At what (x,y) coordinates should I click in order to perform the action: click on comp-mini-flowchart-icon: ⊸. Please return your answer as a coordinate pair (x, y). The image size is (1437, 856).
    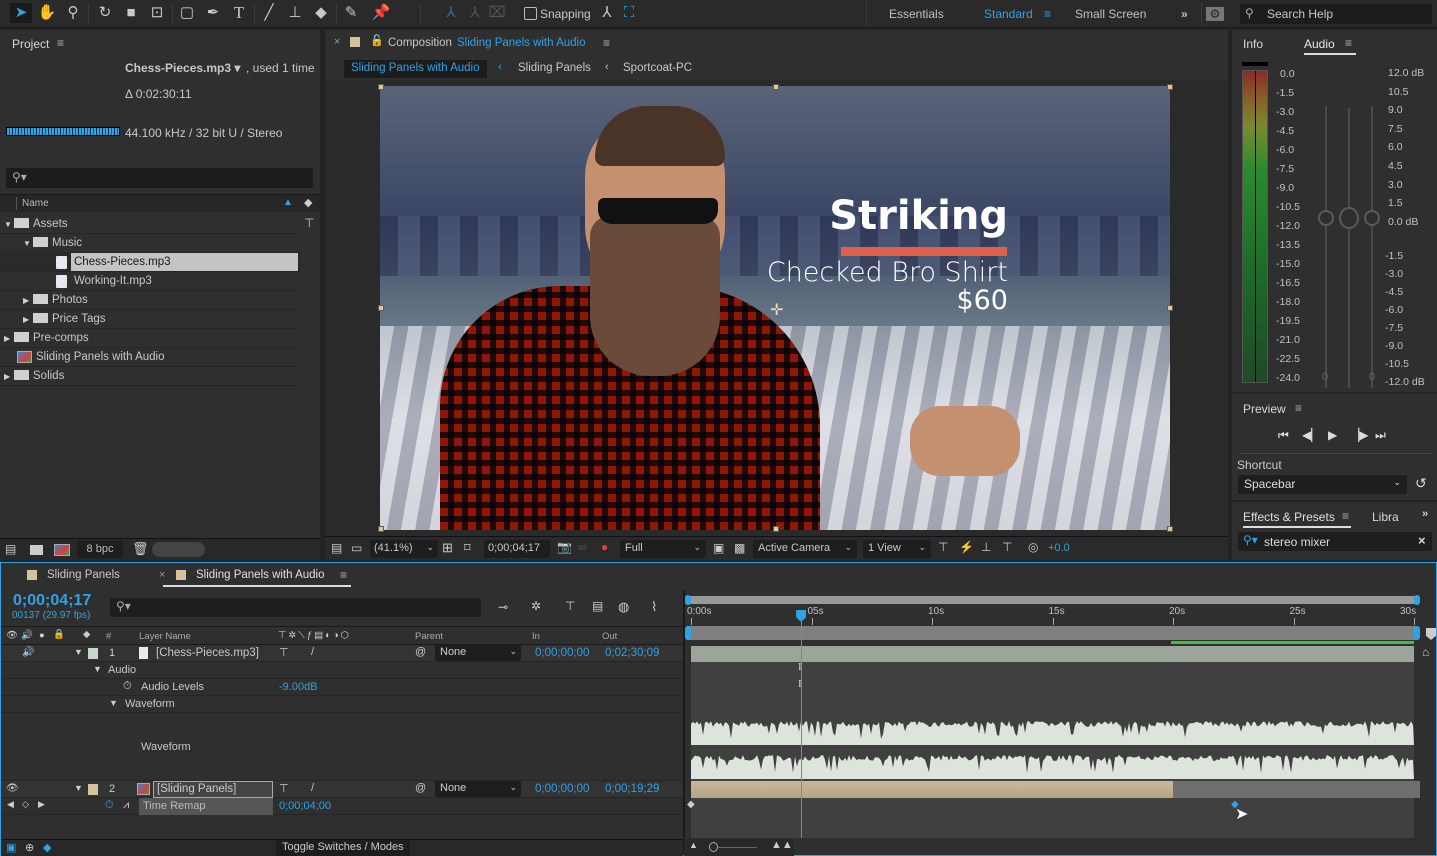
    Looking at the image, I should click on (503, 607).